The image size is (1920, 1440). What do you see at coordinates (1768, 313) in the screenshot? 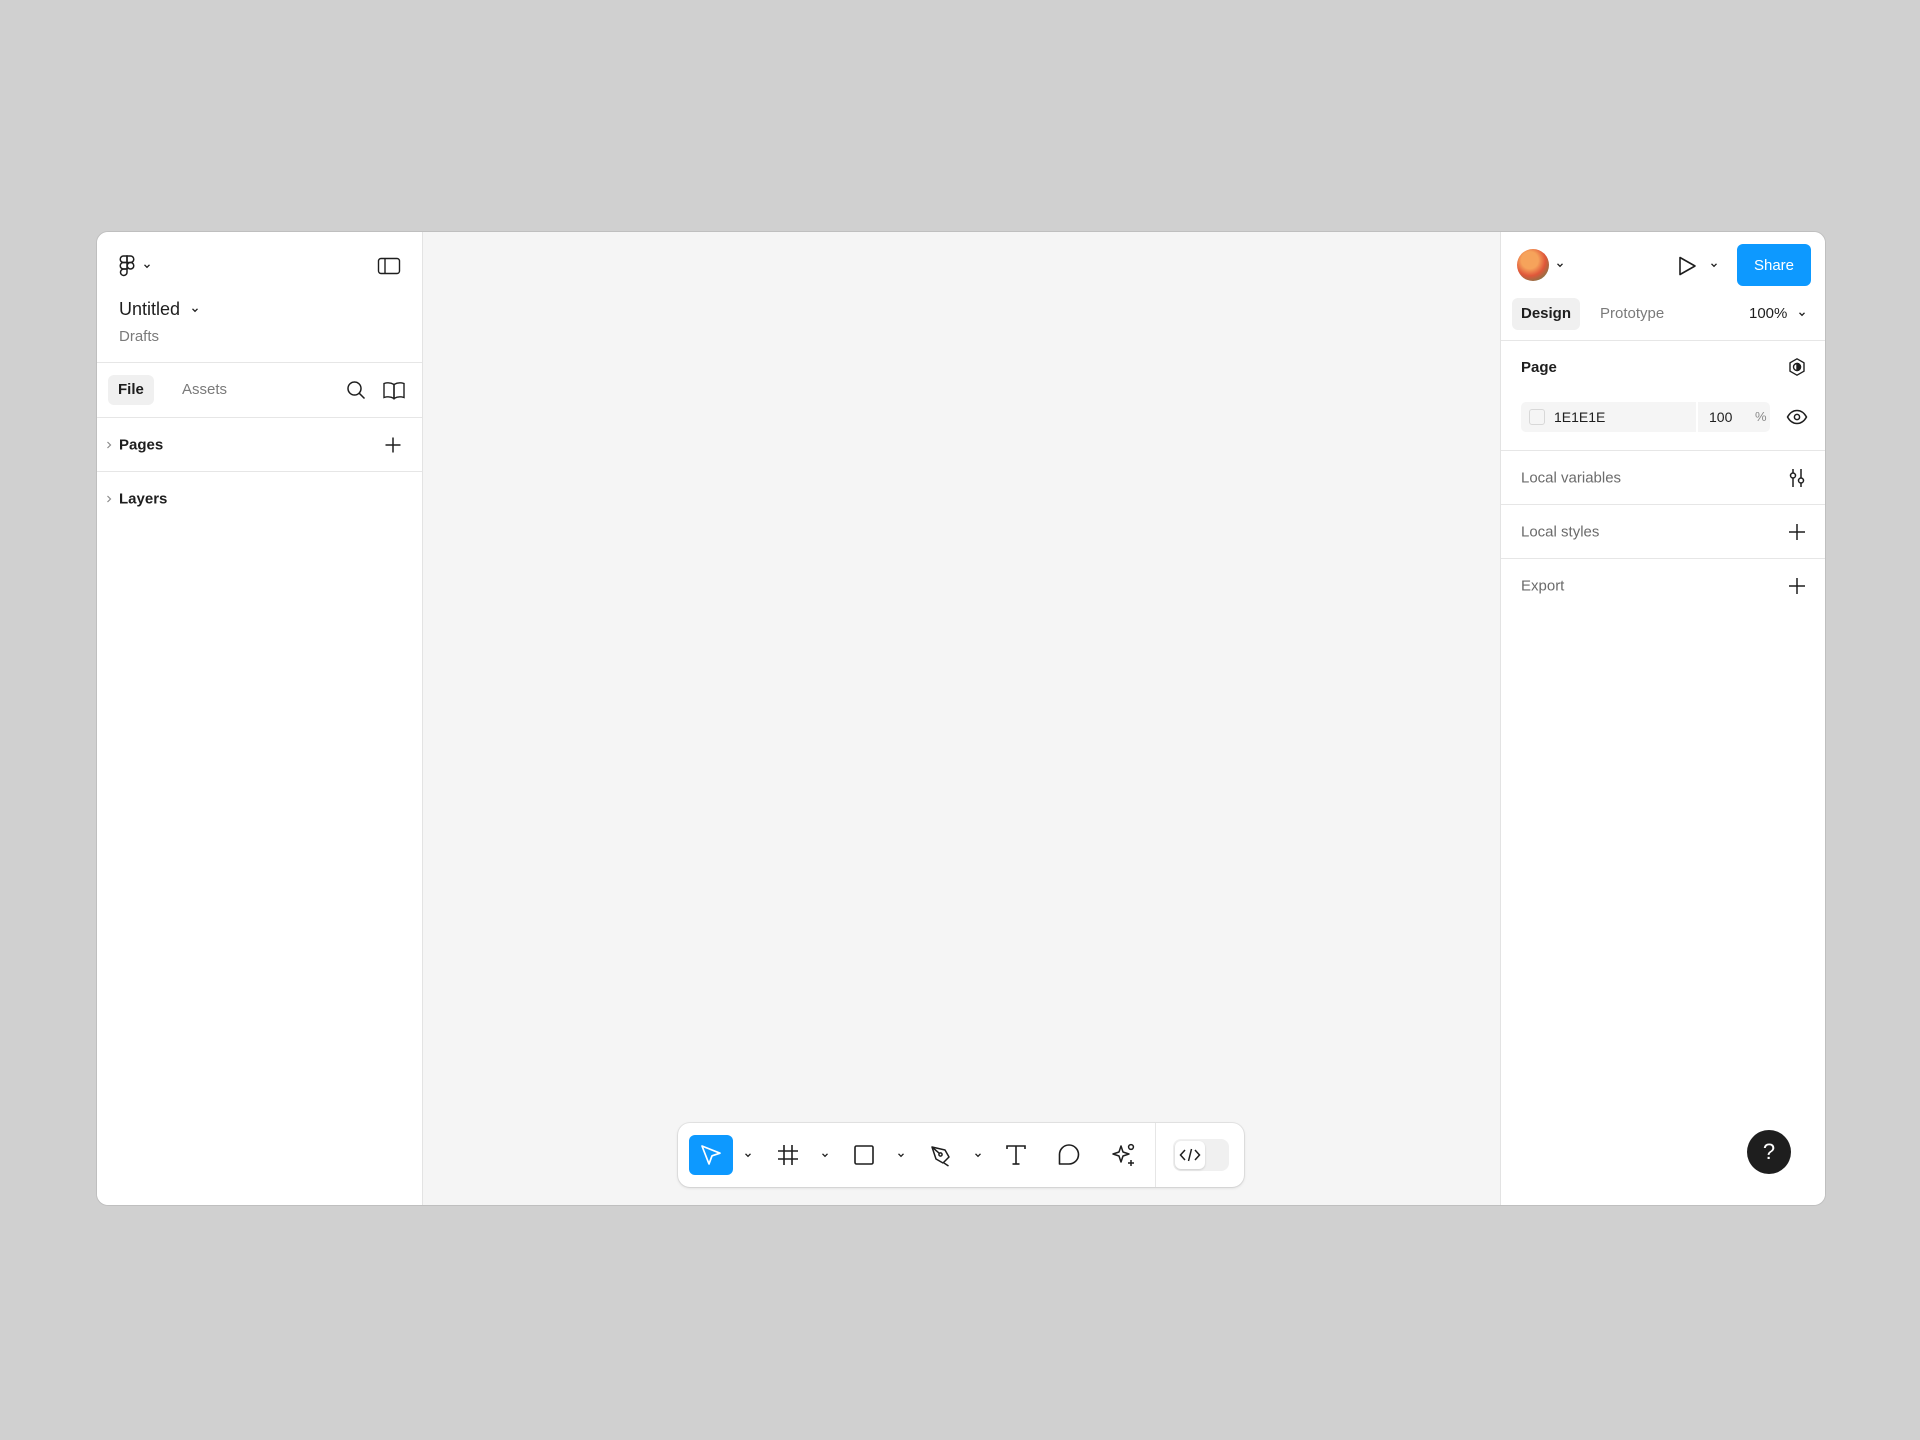
I see `zoom-value: 100%` at bounding box center [1768, 313].